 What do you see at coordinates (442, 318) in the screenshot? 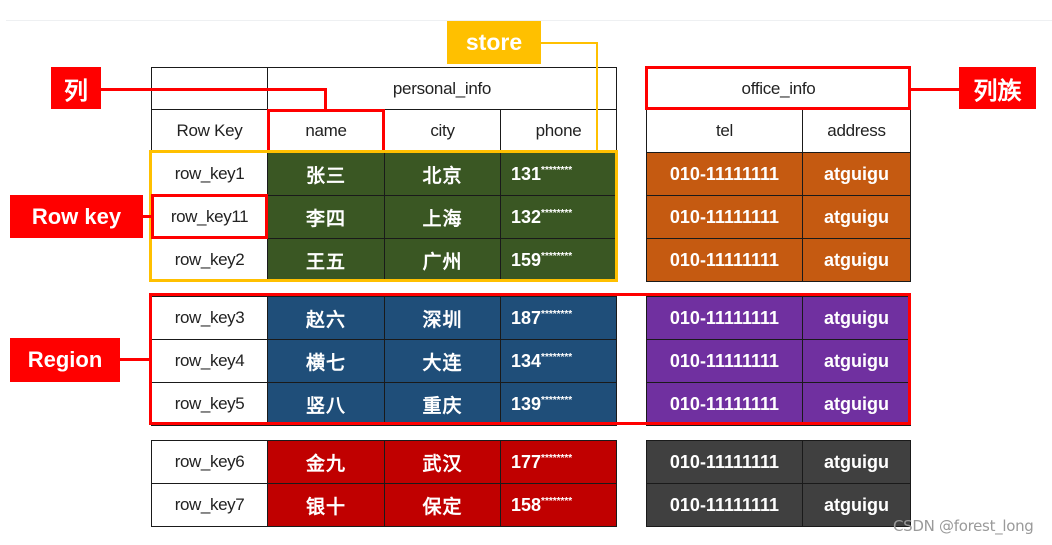
I see `city-cell: 深圳` at bounding box center [442, 318].